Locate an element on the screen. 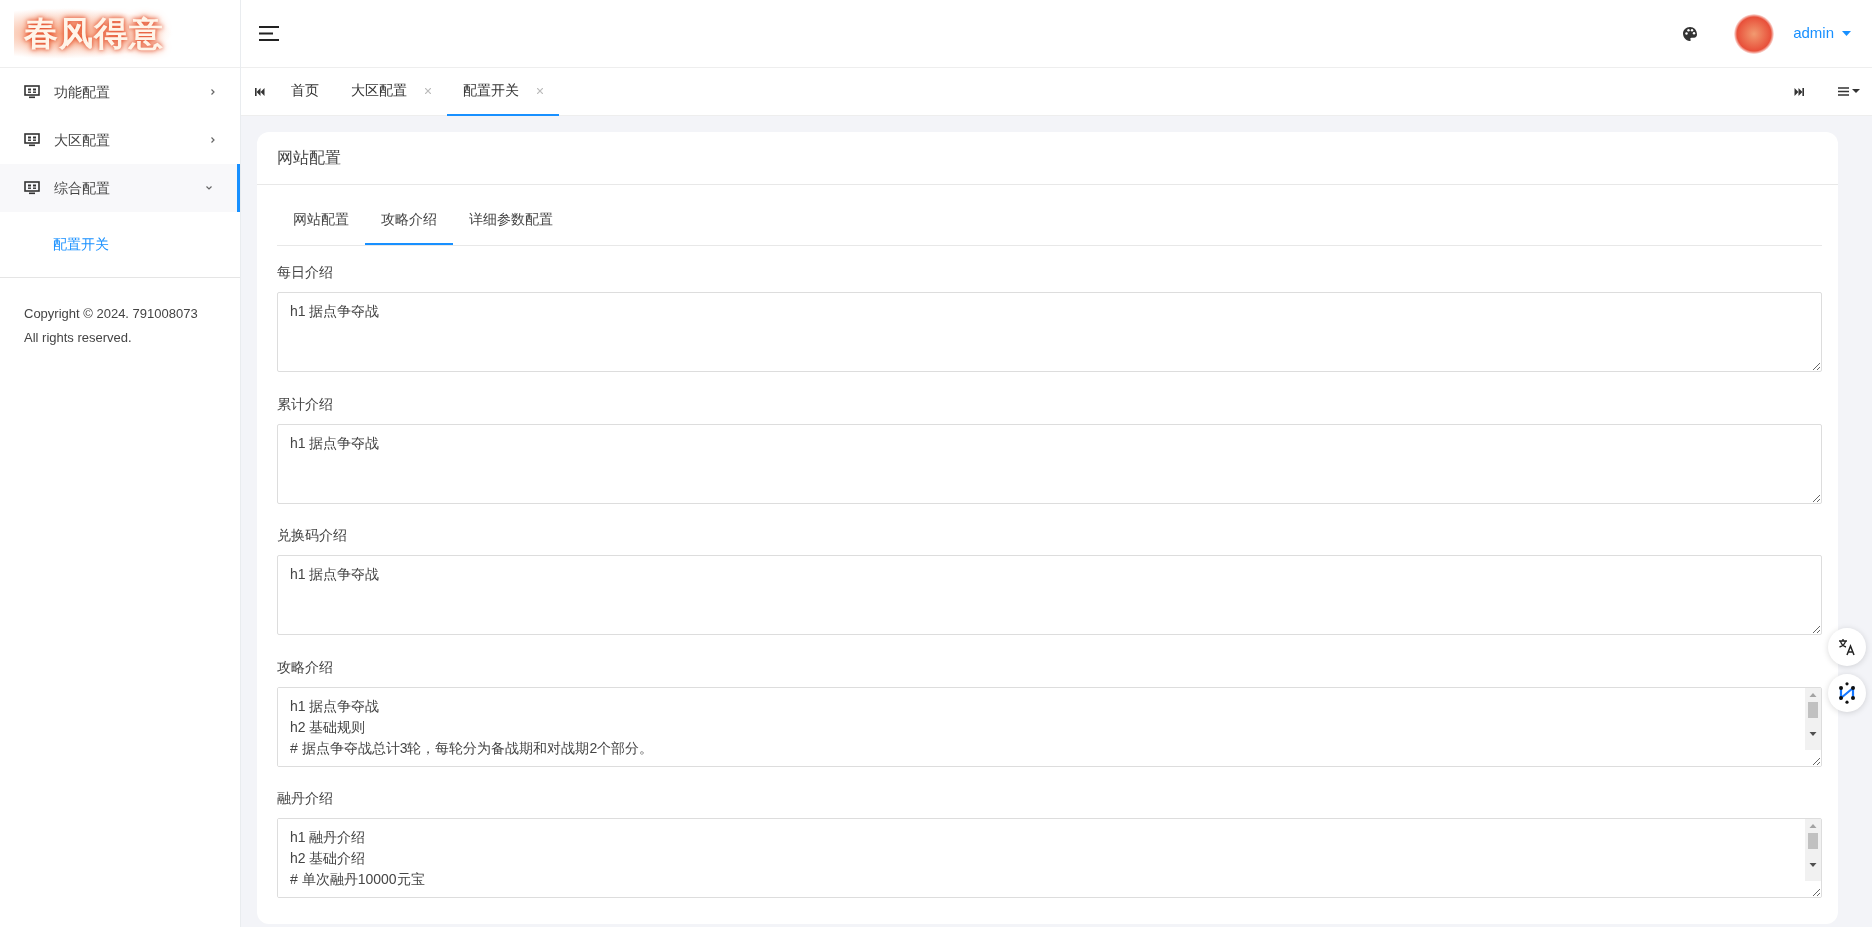 This screenshot has height=927, width=1872. caret-icon is located at coordinates (1846, 33).